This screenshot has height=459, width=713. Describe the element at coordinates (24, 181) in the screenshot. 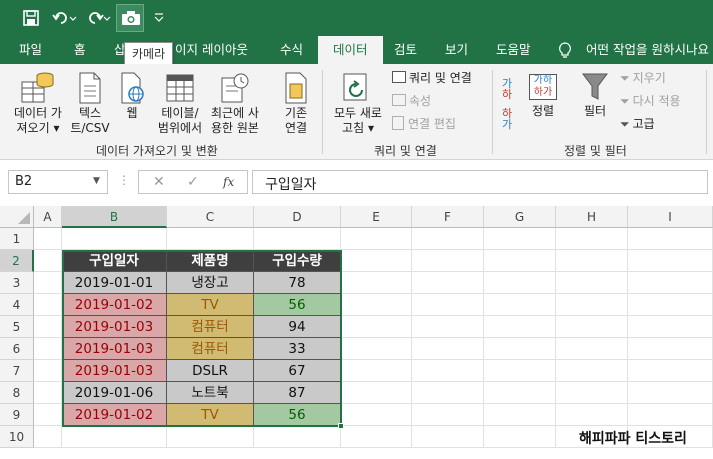

I see `name-box-value: B2` at that location.